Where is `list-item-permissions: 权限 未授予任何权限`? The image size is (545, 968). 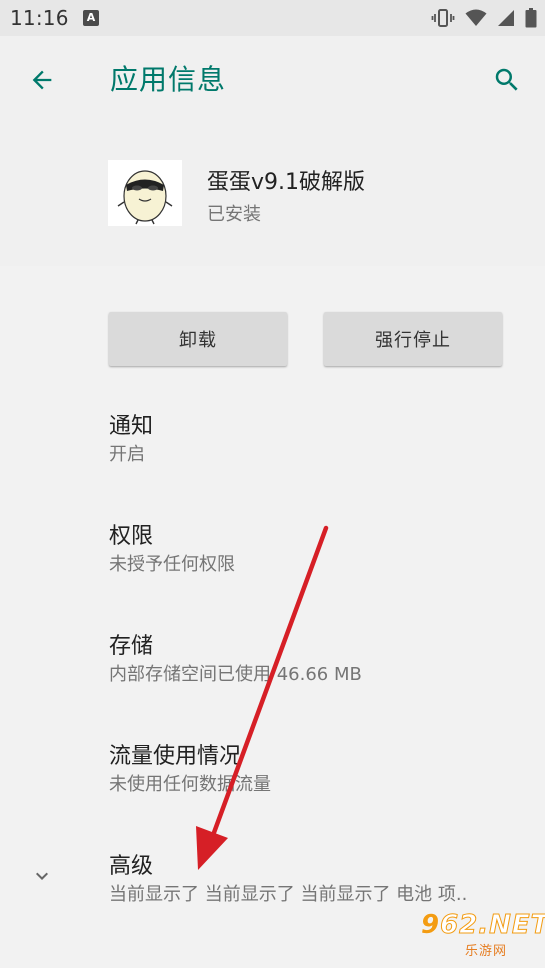
list-item-permissions: 权限 未授予任何权限 is located at coordinates (272, 568).